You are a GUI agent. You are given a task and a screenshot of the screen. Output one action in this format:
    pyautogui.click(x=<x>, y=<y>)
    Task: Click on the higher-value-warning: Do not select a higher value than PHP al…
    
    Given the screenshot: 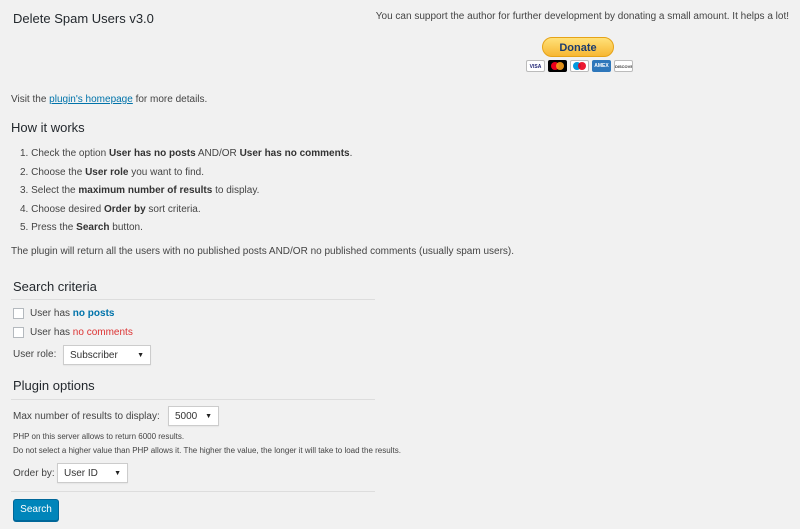 What is the action you would take?
    pyautogui.click(x=207, y=450)
    